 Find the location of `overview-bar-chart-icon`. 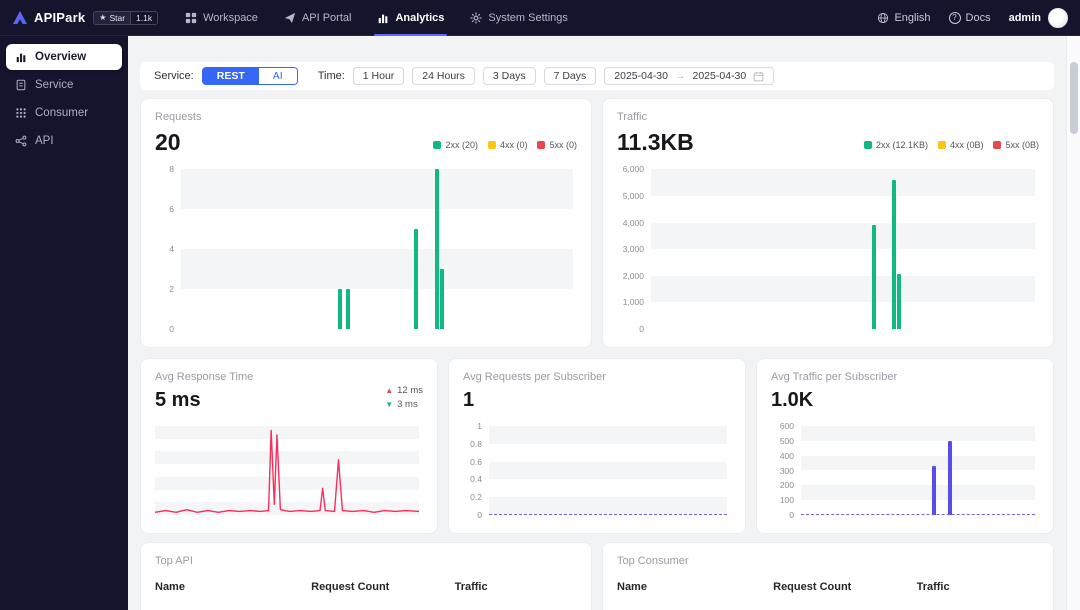

overview-bar-chart-icon is located at coordinates (21, 57).